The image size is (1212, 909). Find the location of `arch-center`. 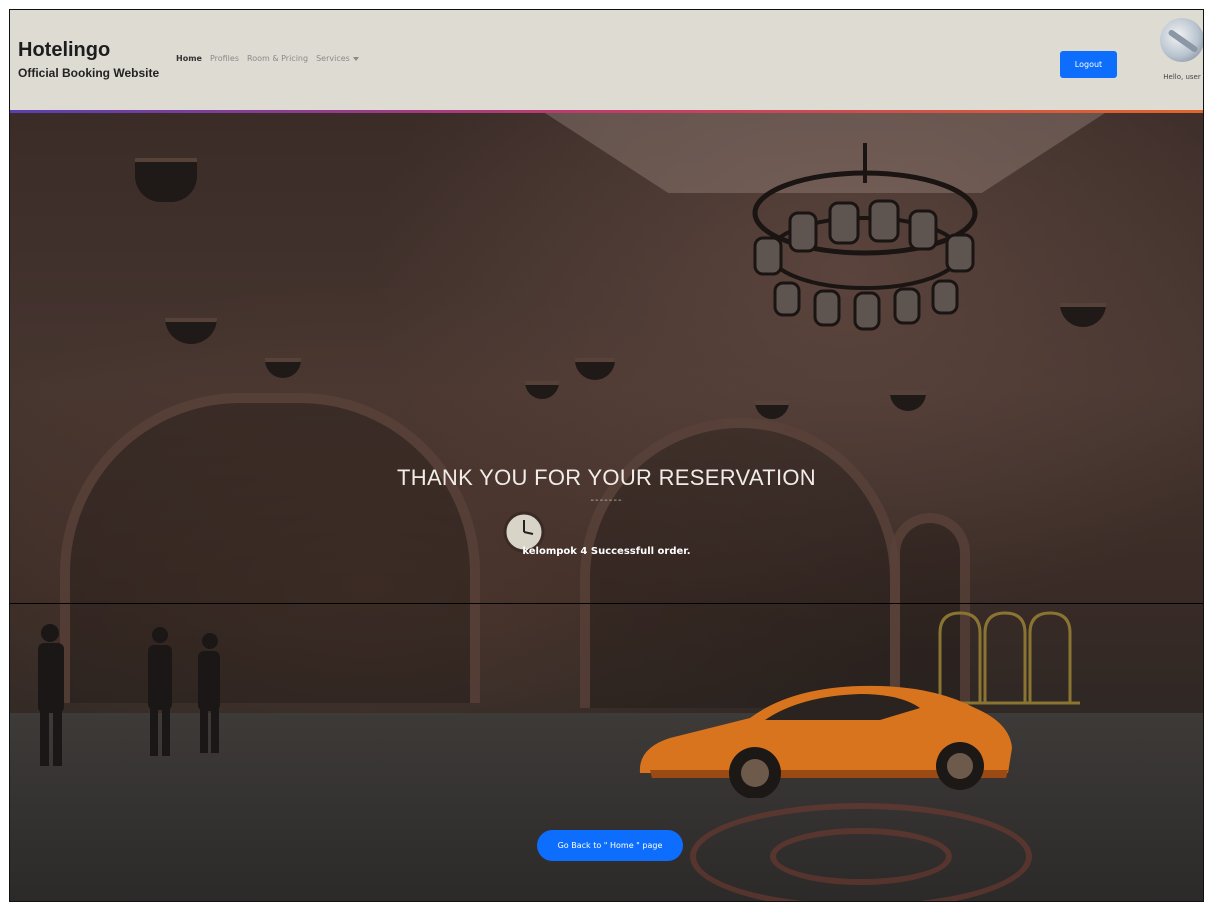

arch-center is located at coordinates (740, 563).